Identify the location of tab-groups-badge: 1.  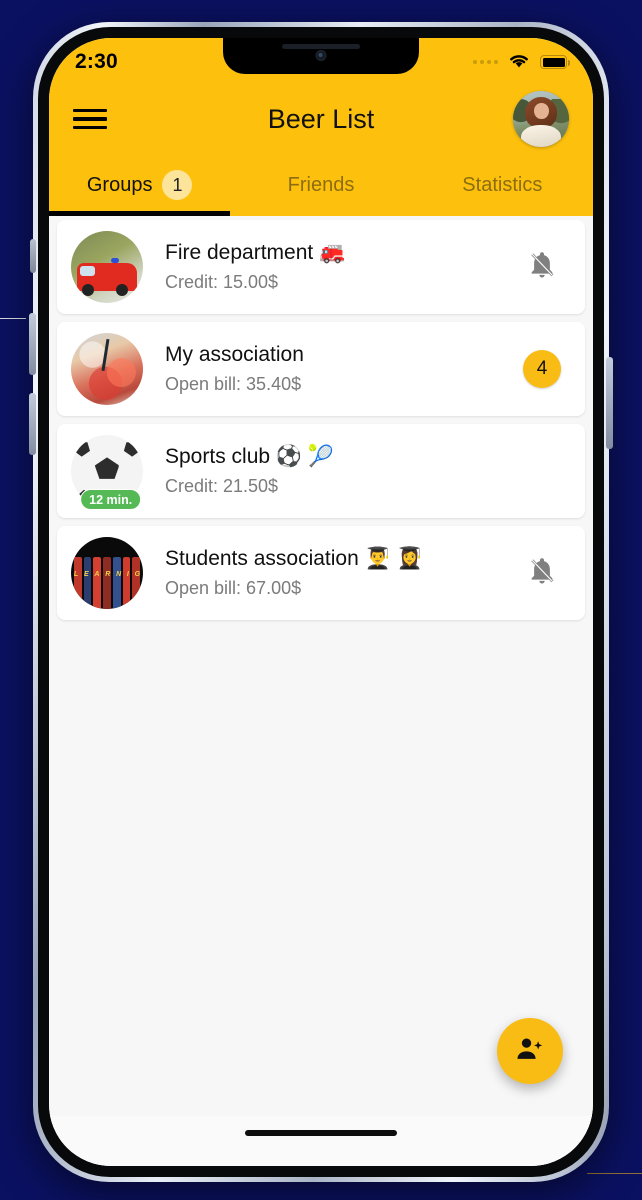
(177, 185).